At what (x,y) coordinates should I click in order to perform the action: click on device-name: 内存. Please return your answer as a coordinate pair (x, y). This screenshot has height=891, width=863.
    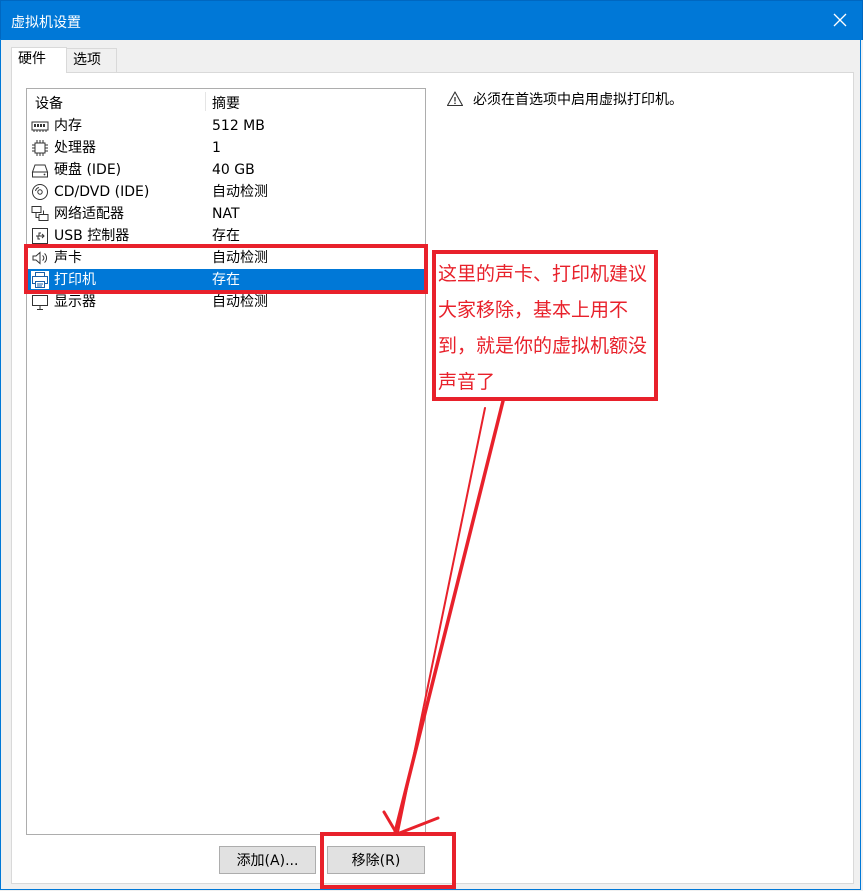
    Looking at the image, I should click on (68, 126).